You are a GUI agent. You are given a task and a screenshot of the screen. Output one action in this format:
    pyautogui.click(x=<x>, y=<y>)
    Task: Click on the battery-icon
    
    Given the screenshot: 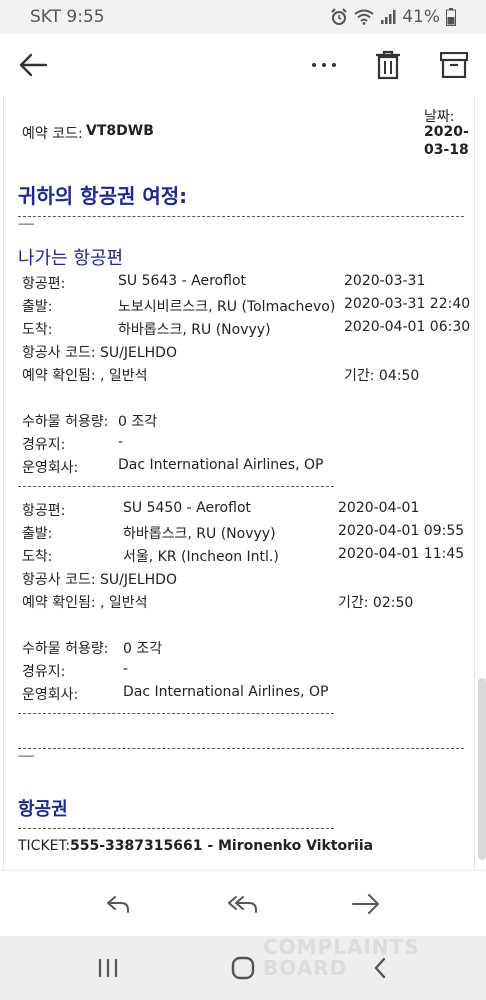 What is the action you would take?
    pyautogui.click(x=451, y=17)
    